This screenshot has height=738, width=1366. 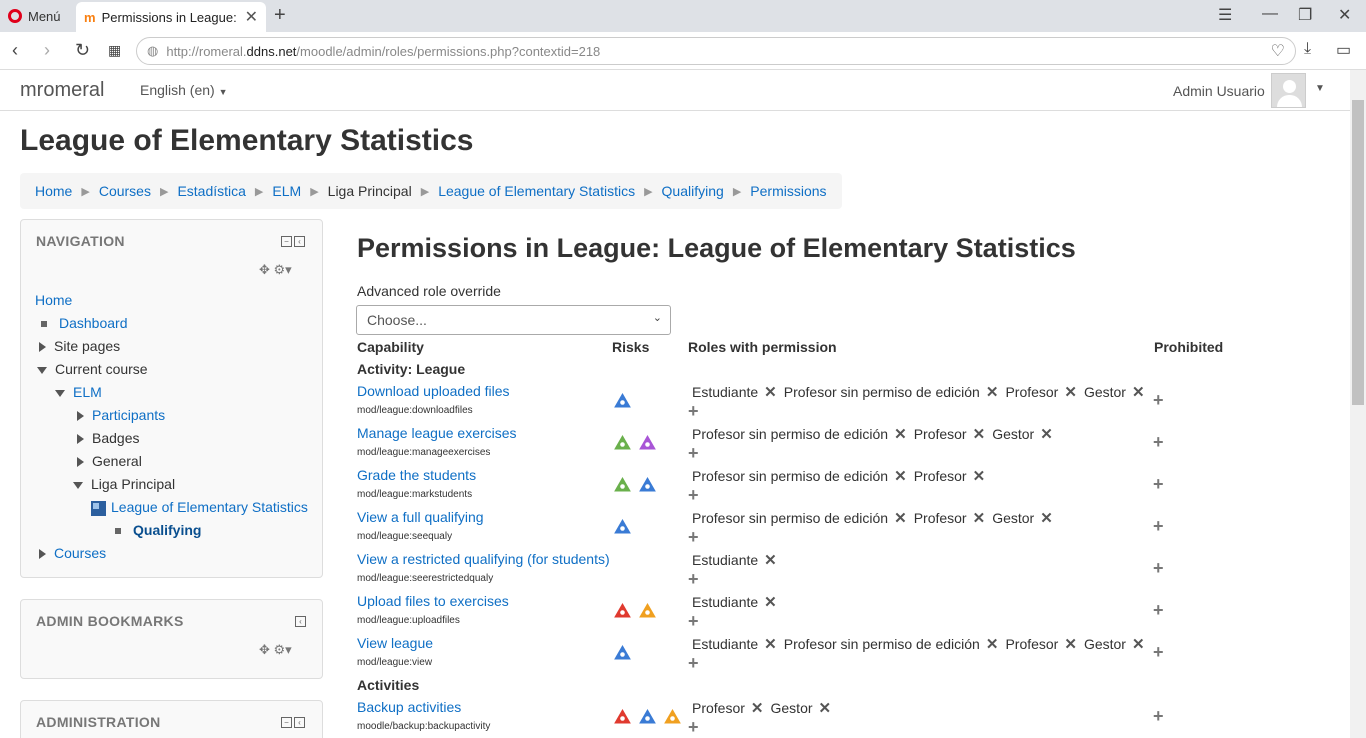 I want to click on scrollbar-thumb, so click(x=1358, y=252).